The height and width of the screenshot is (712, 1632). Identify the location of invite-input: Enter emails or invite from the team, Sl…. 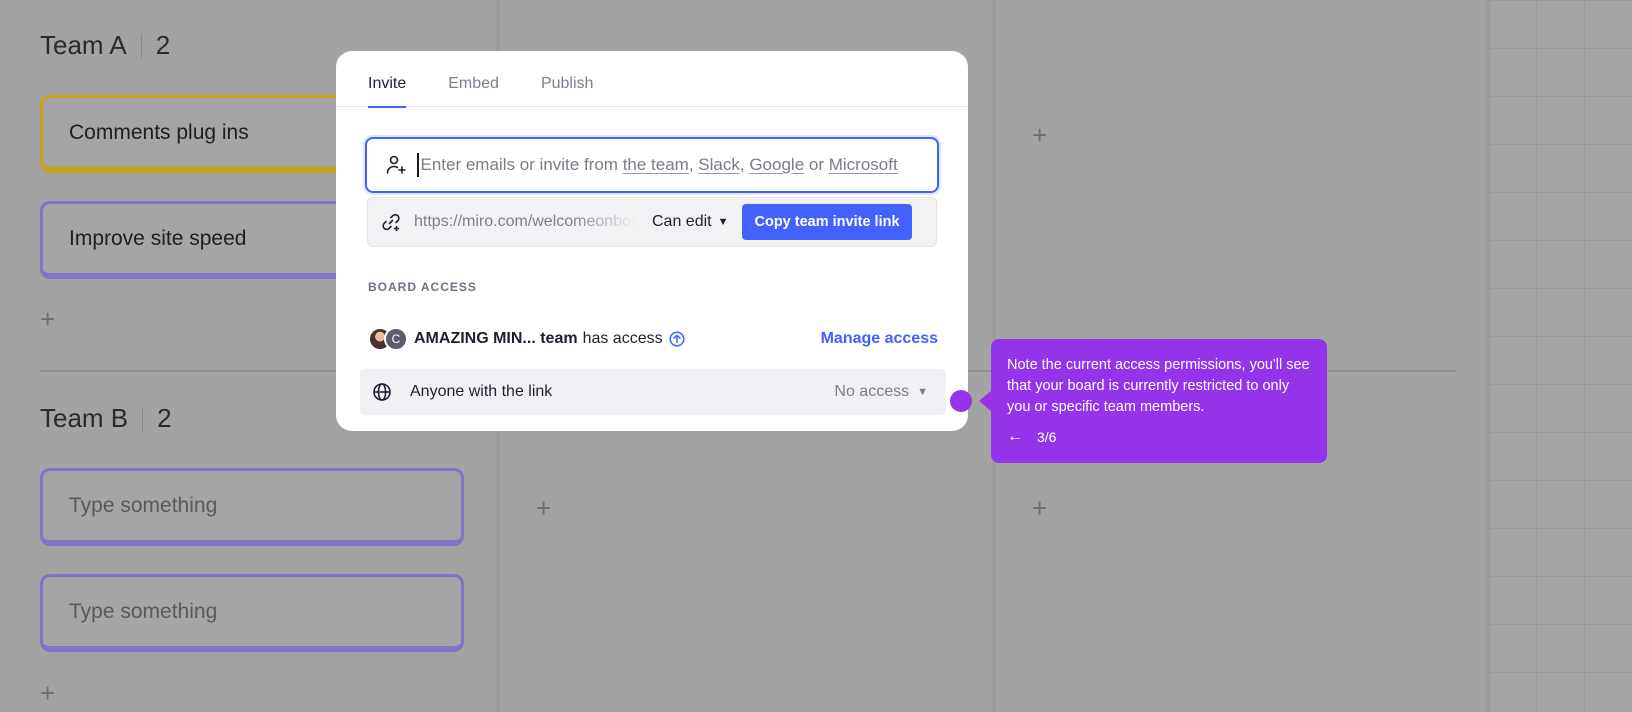
(652, 165).